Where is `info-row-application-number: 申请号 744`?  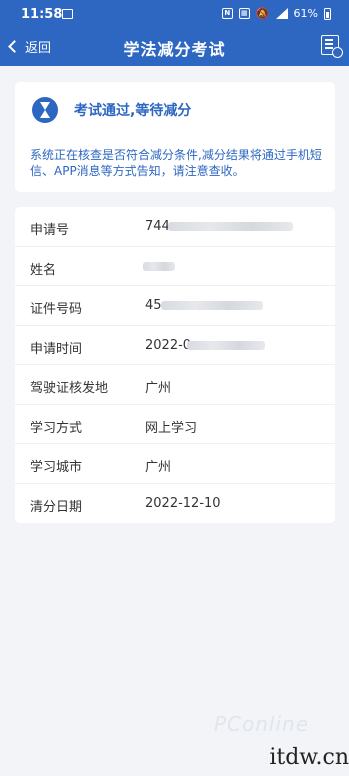 info-row-application-number: 申请号 744 is located at coordinates (175, 227).